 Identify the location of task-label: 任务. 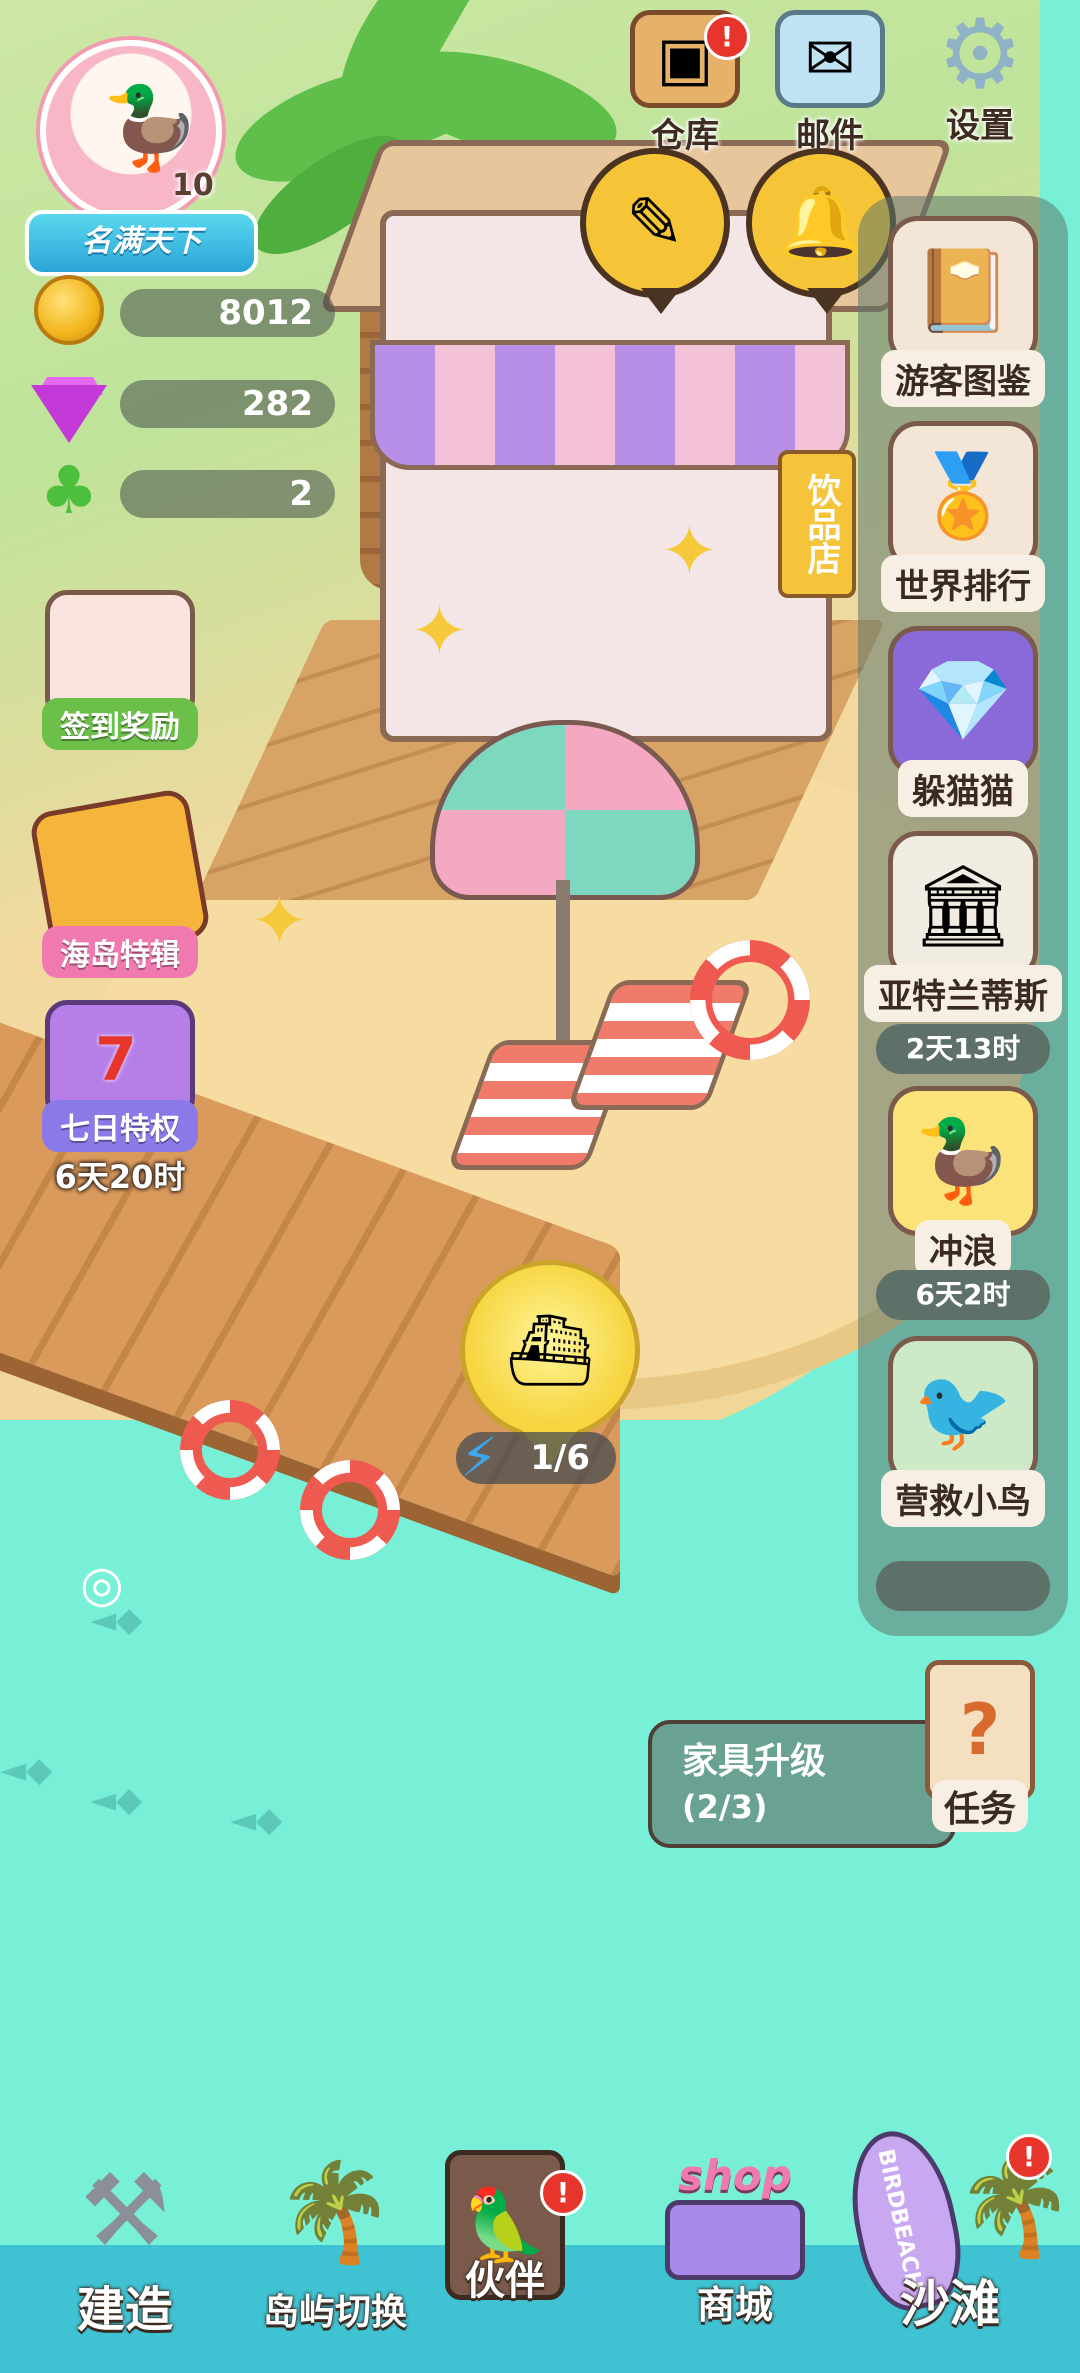
(979, 1806).